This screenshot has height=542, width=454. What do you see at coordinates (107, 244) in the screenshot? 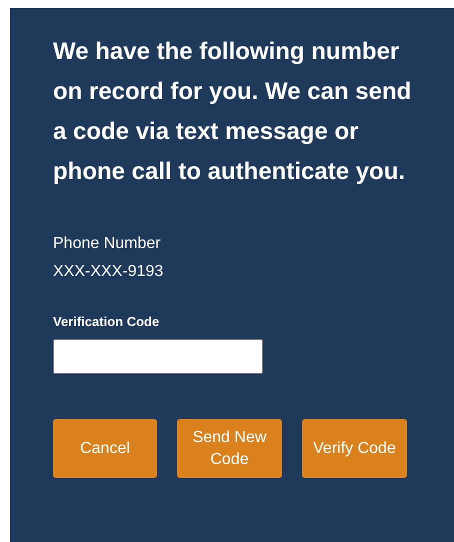
I see `phone-label: Phone Number` at bounding box center [107, 244].